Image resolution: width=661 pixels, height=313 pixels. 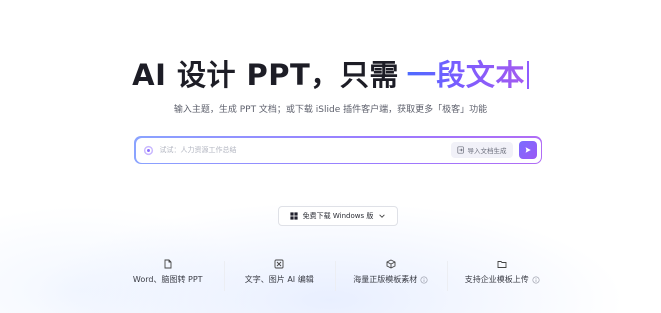 What do you see at coordinates (460, 150) in the screenshot?
I see `import-icon` at bounding box center [460, 150].